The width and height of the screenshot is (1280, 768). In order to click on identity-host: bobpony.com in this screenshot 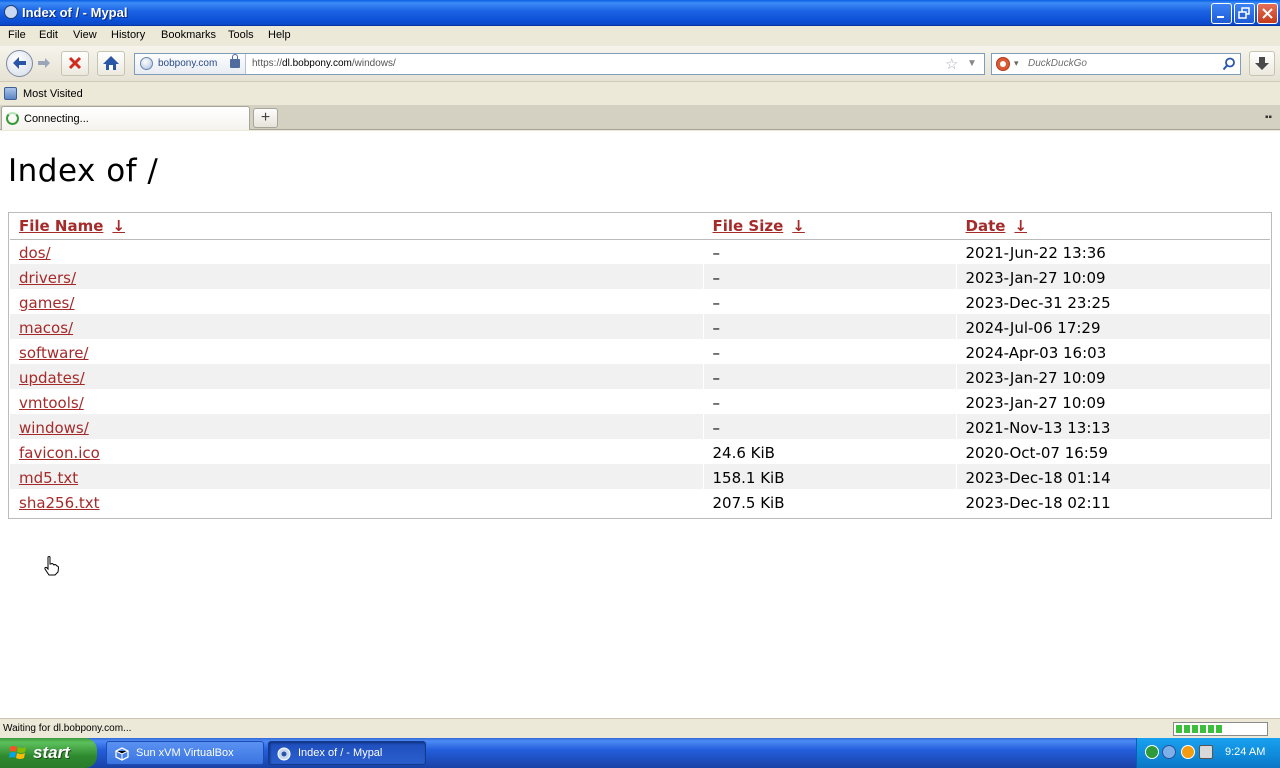, I will do `click(188, 63)`.